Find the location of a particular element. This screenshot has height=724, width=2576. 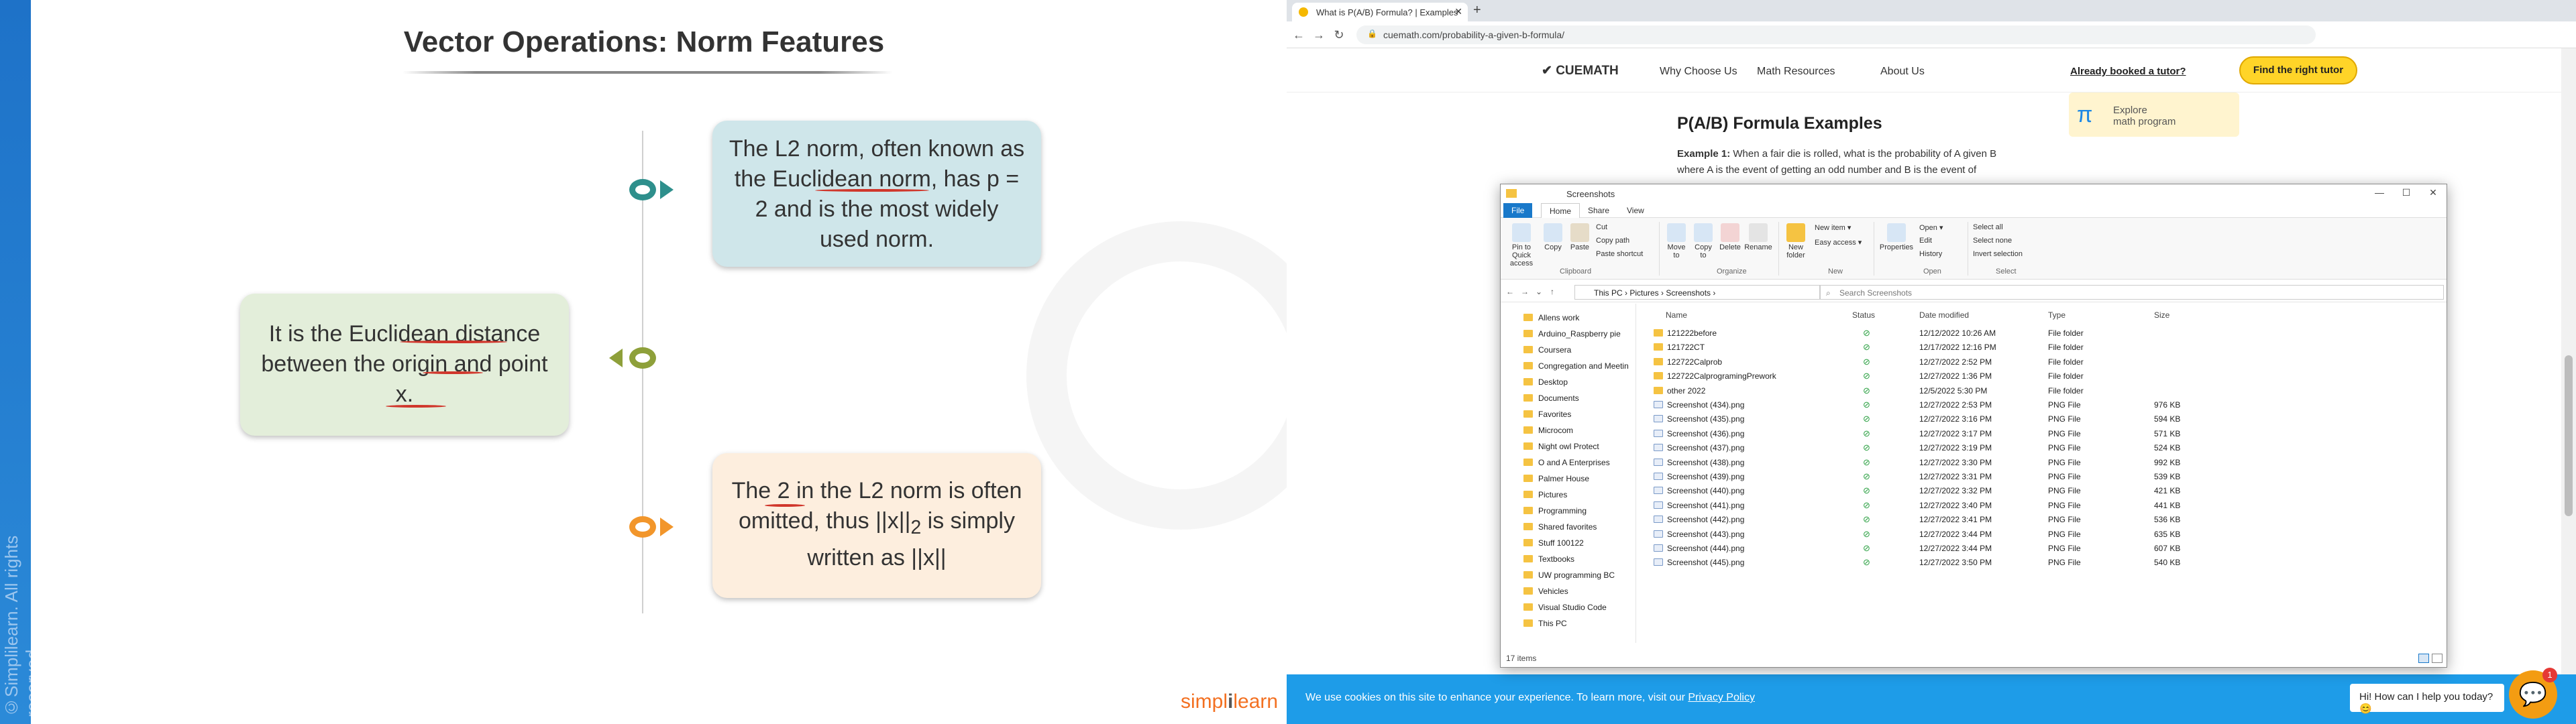

pin-quick-access-button: Pin to Quick access is located at coordinates (1521, 245).